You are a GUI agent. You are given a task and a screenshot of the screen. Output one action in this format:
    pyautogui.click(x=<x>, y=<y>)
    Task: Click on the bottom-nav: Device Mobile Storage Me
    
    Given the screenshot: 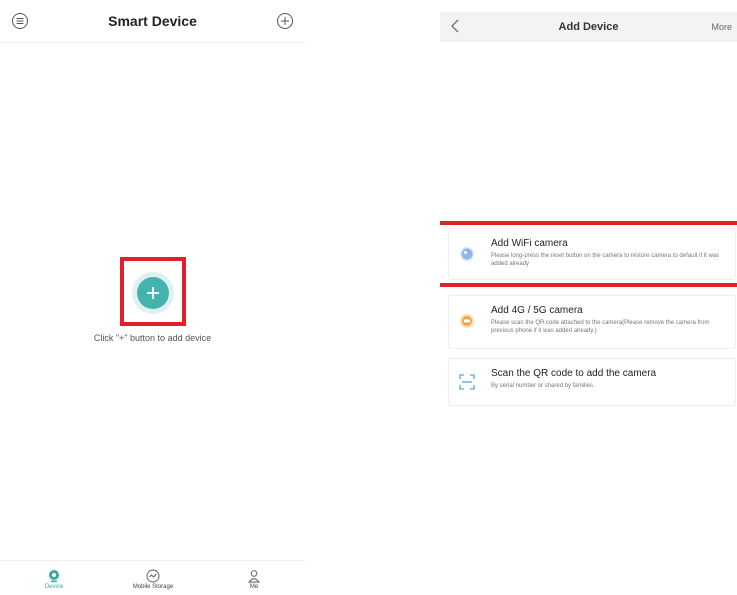 What is the action you would take?
    pyautogui.click(x=152, y=577)
    